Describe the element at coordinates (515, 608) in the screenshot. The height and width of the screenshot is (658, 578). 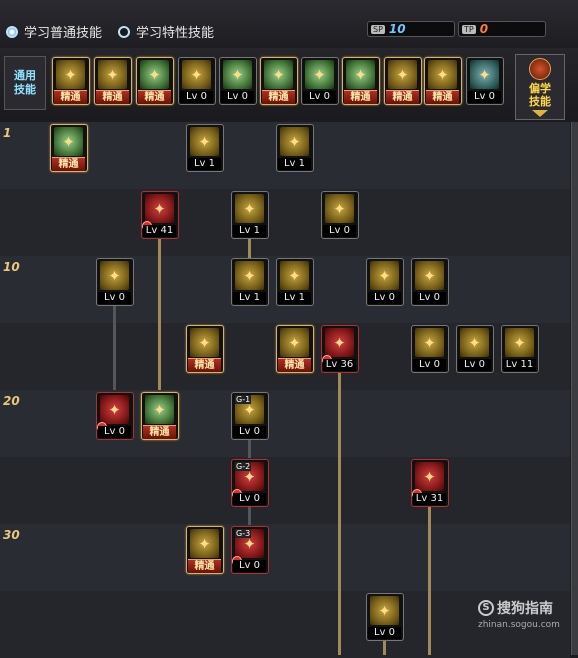
I see `watermark: S 搜狗指南` at that location.